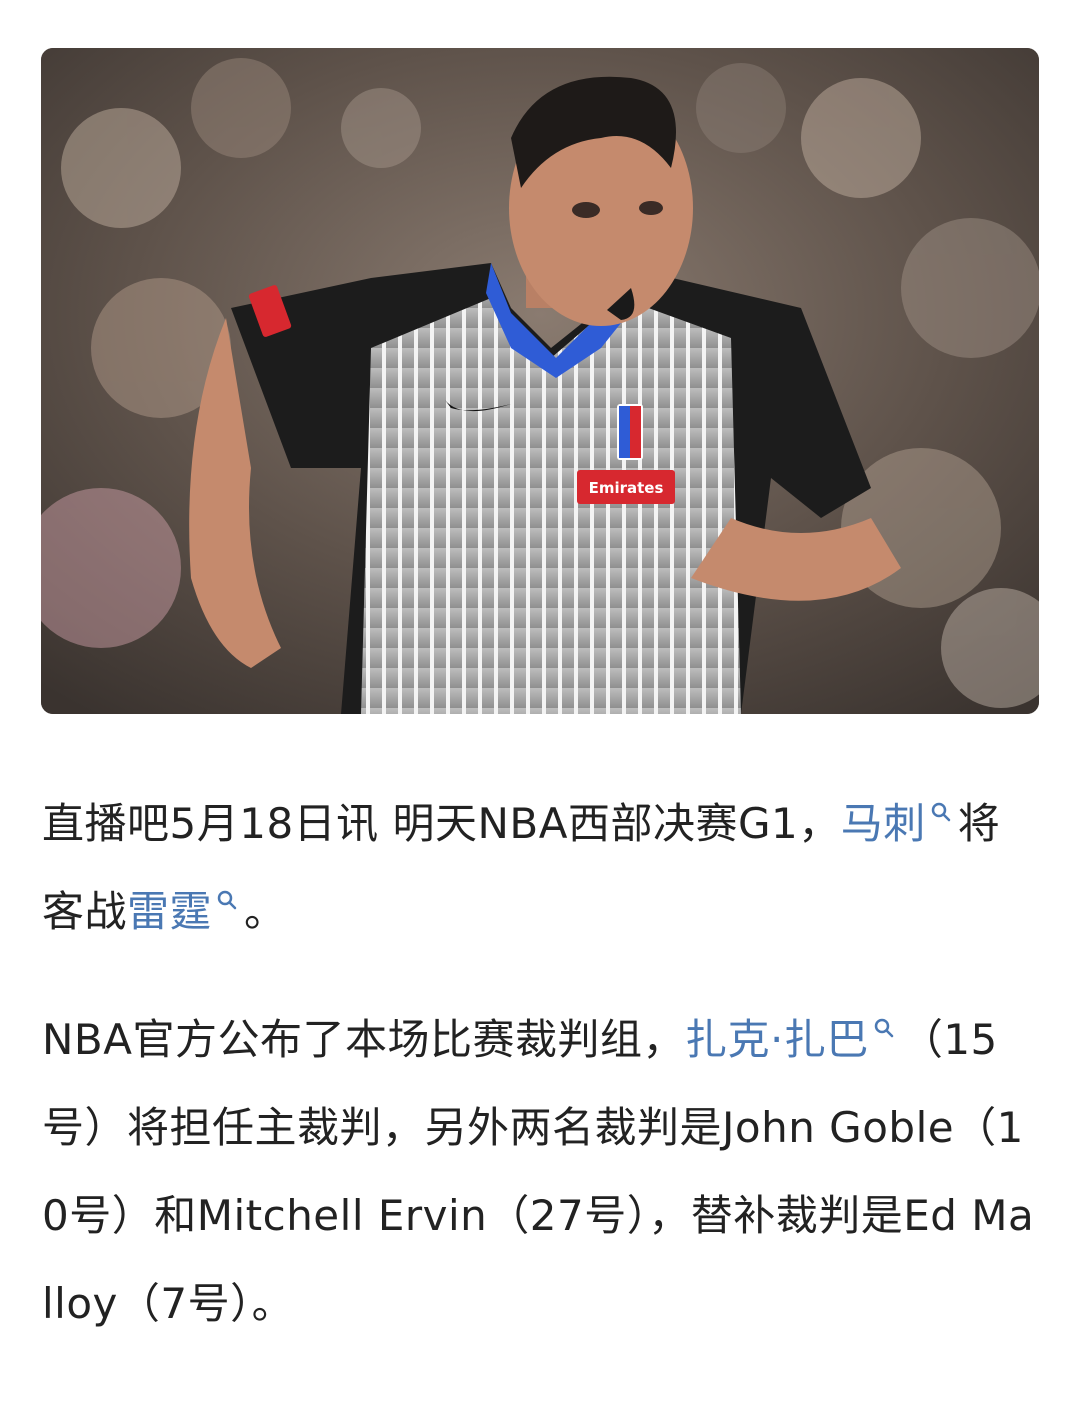 This screenshot has width=1080, height=1421. I want to click on svg-text: Emirates, so click(626, 488).